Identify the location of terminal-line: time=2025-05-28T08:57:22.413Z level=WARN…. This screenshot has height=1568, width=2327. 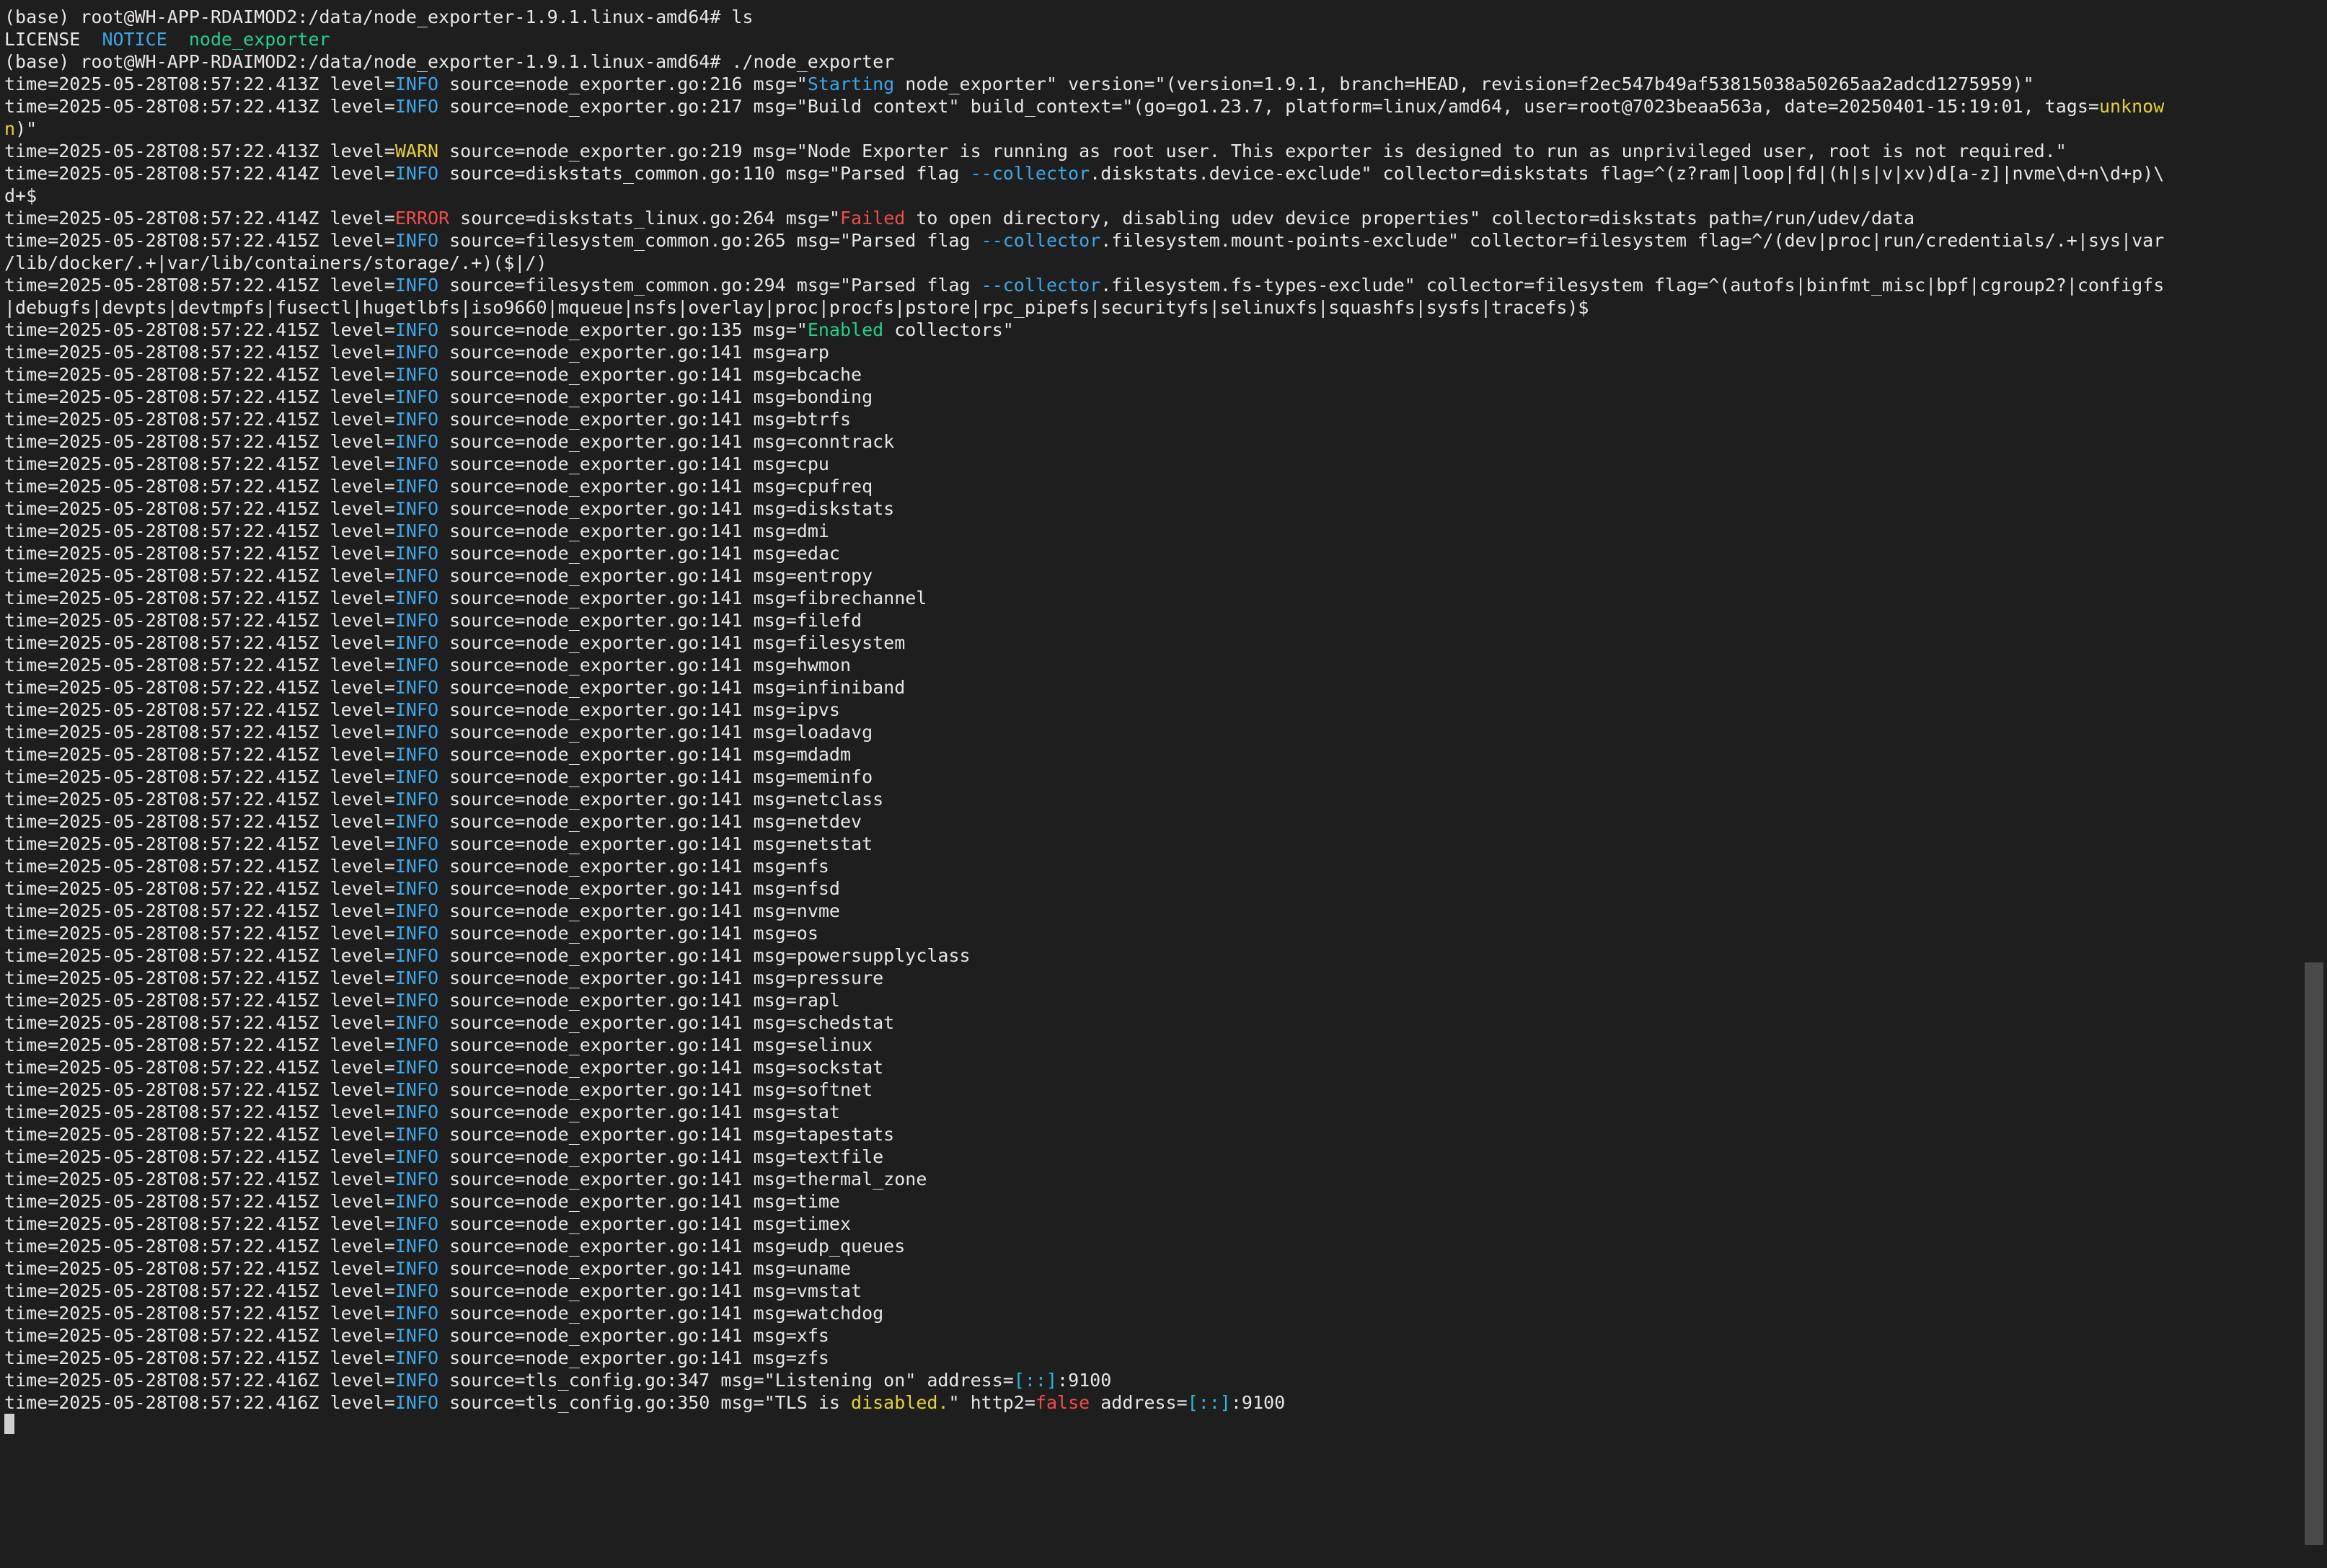
(1152, 151).